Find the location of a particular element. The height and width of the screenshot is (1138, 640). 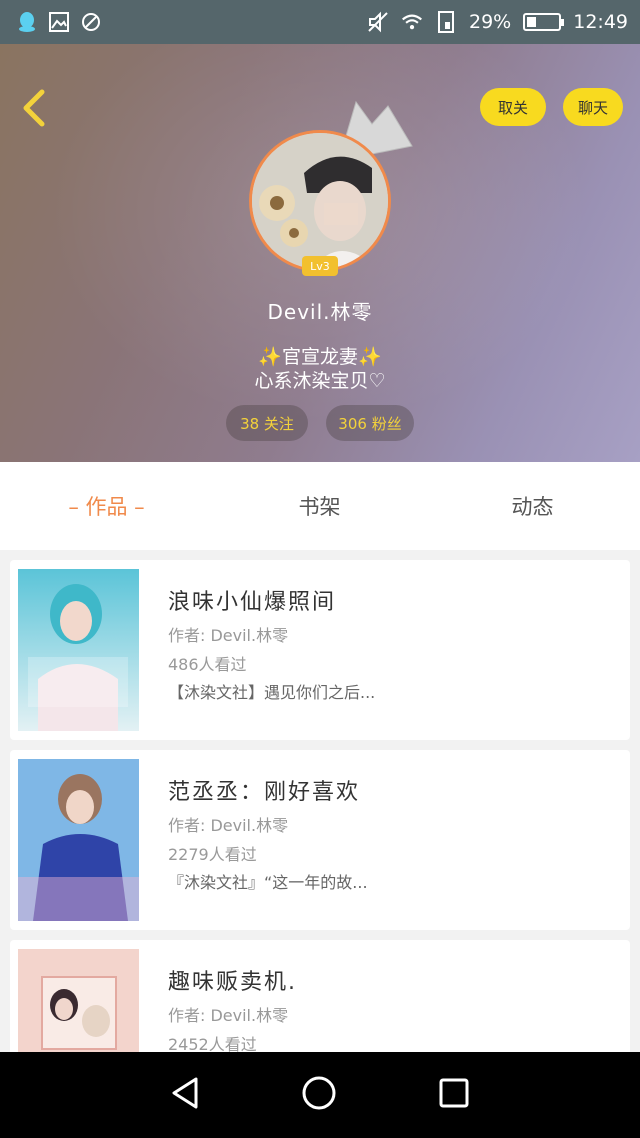

wifi-icon is located at coordinates (412, 22).